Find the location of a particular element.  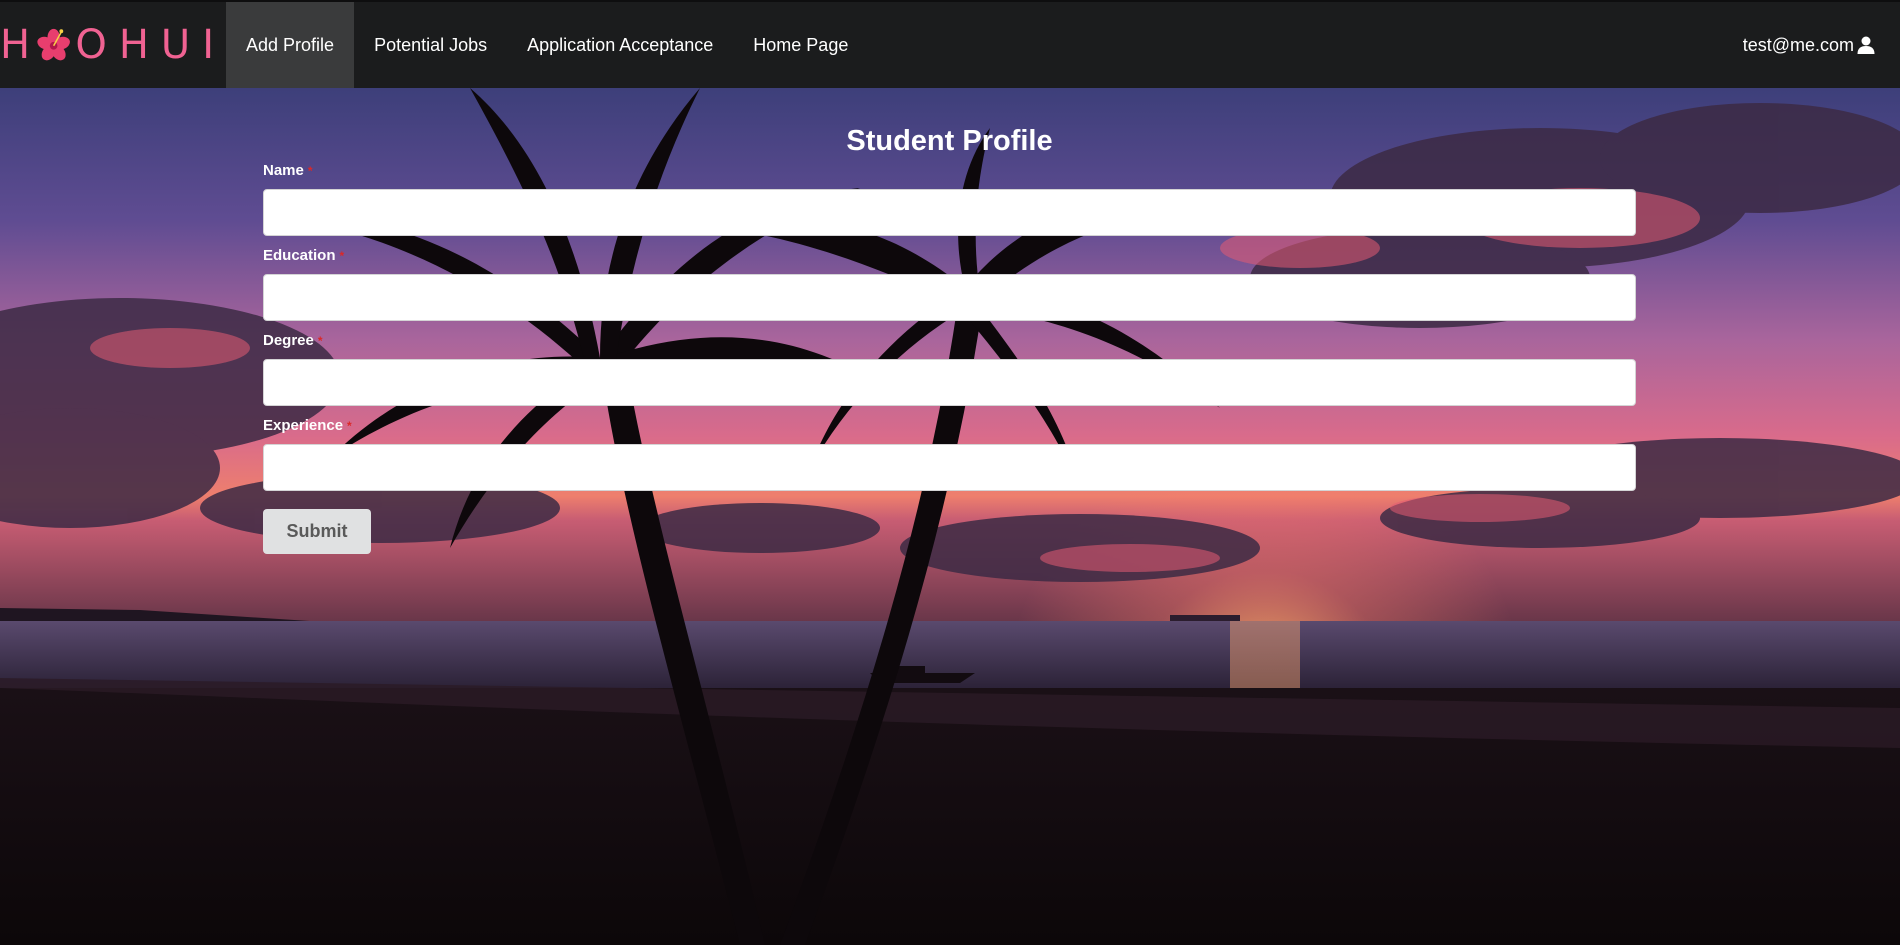

degree-input is located at coordinates (949, 382).